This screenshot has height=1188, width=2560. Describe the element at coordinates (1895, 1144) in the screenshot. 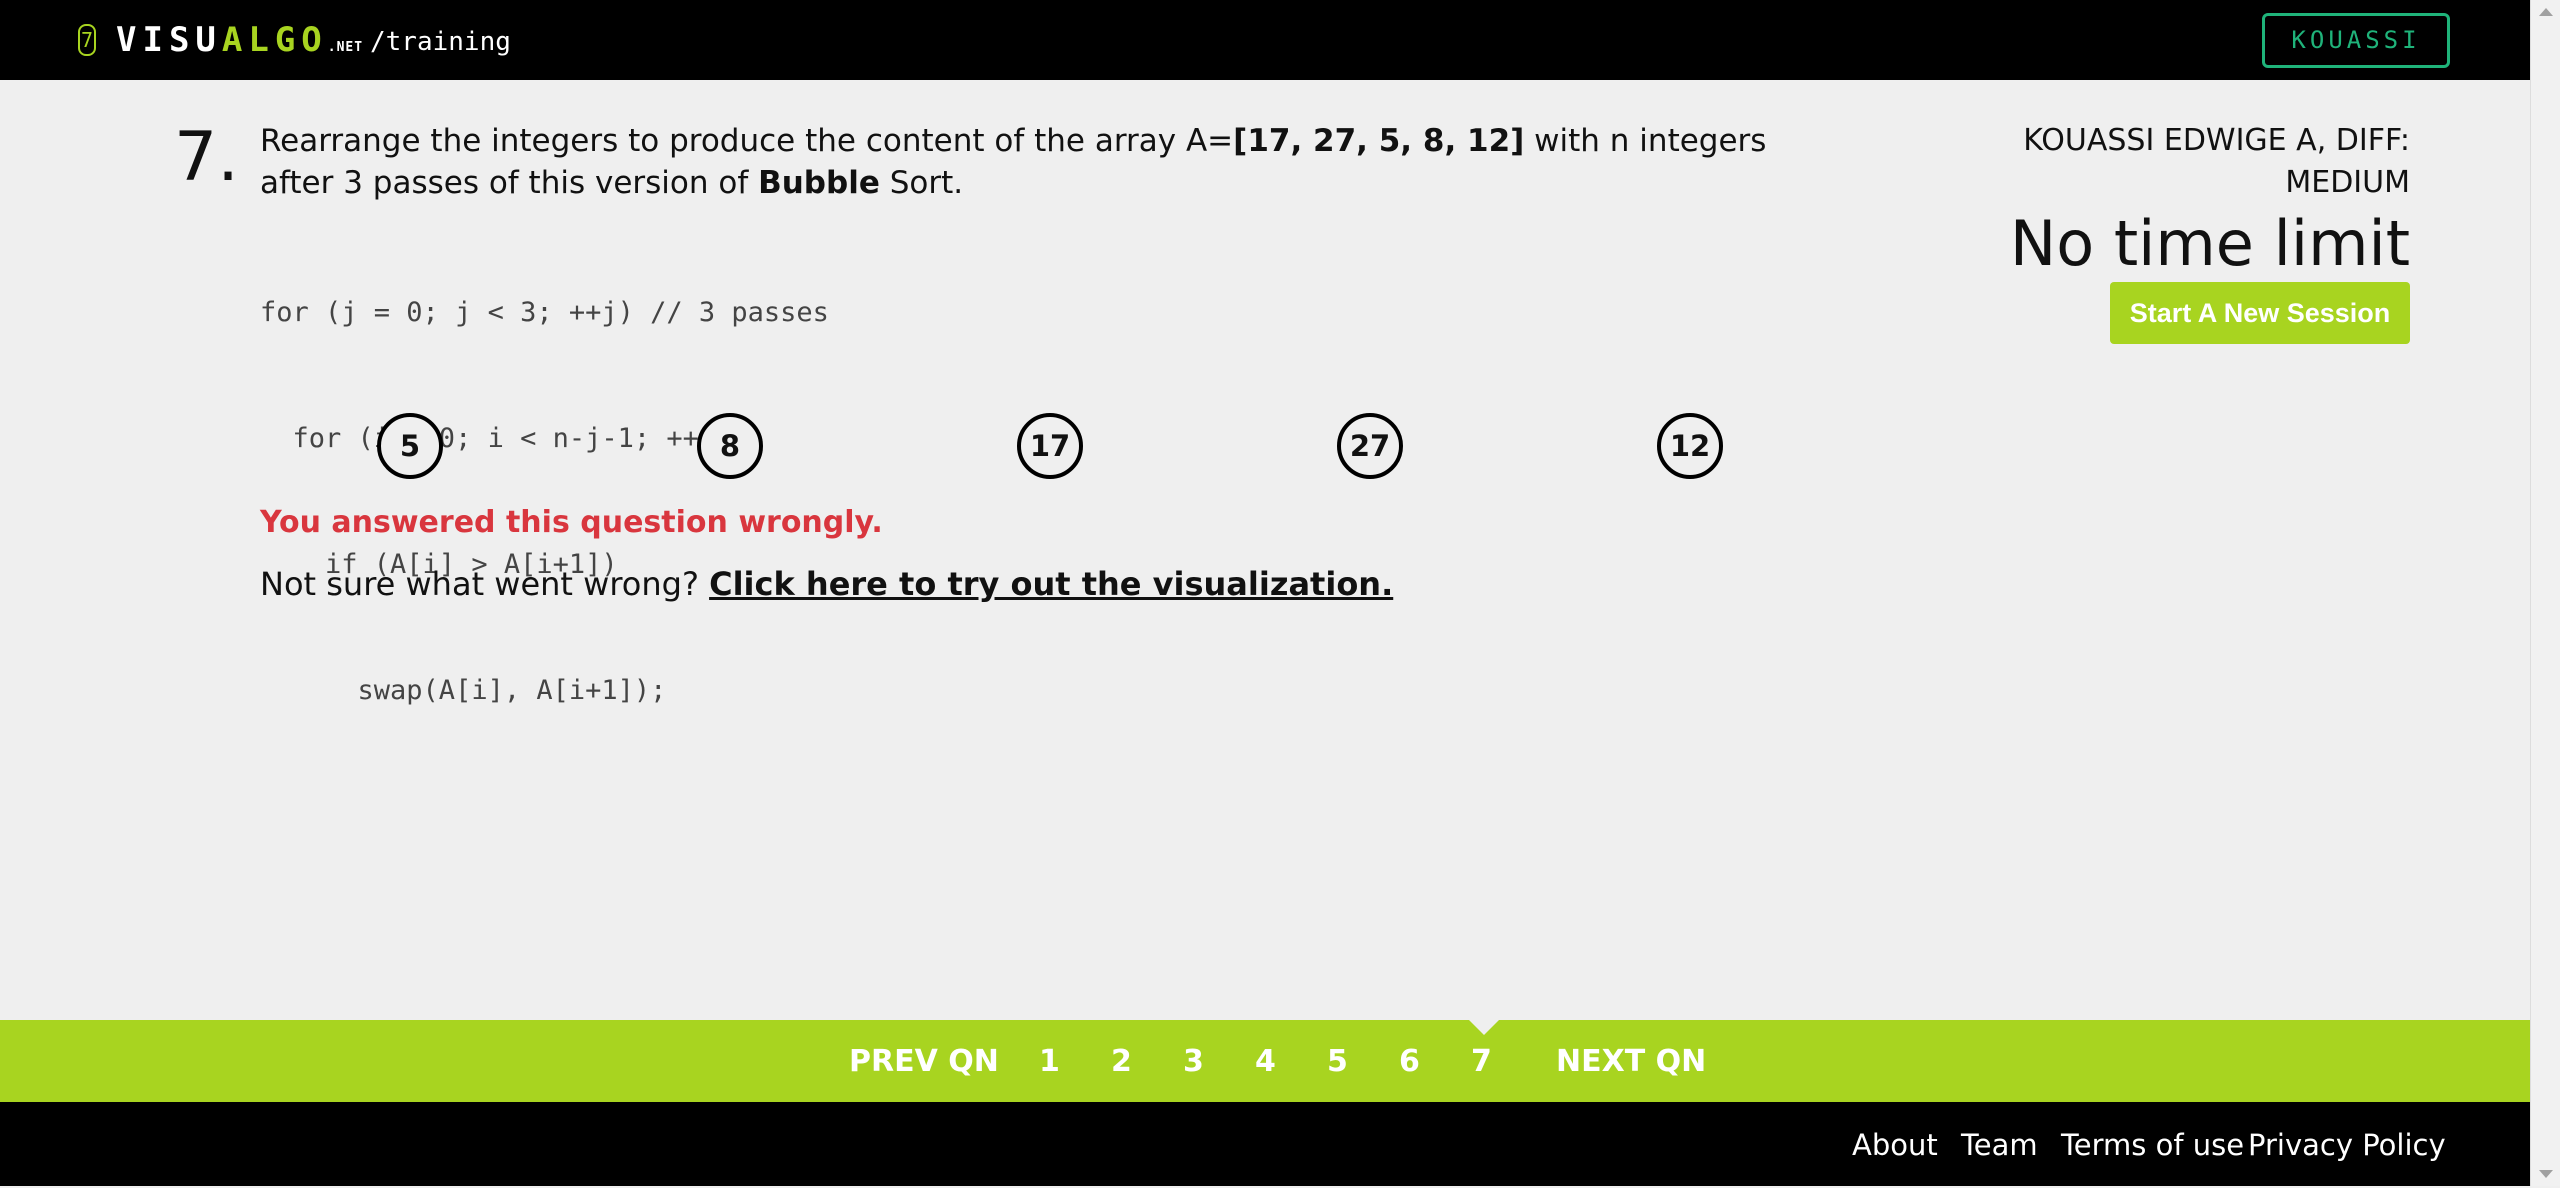

I see `footer-link-about: About` at that location.